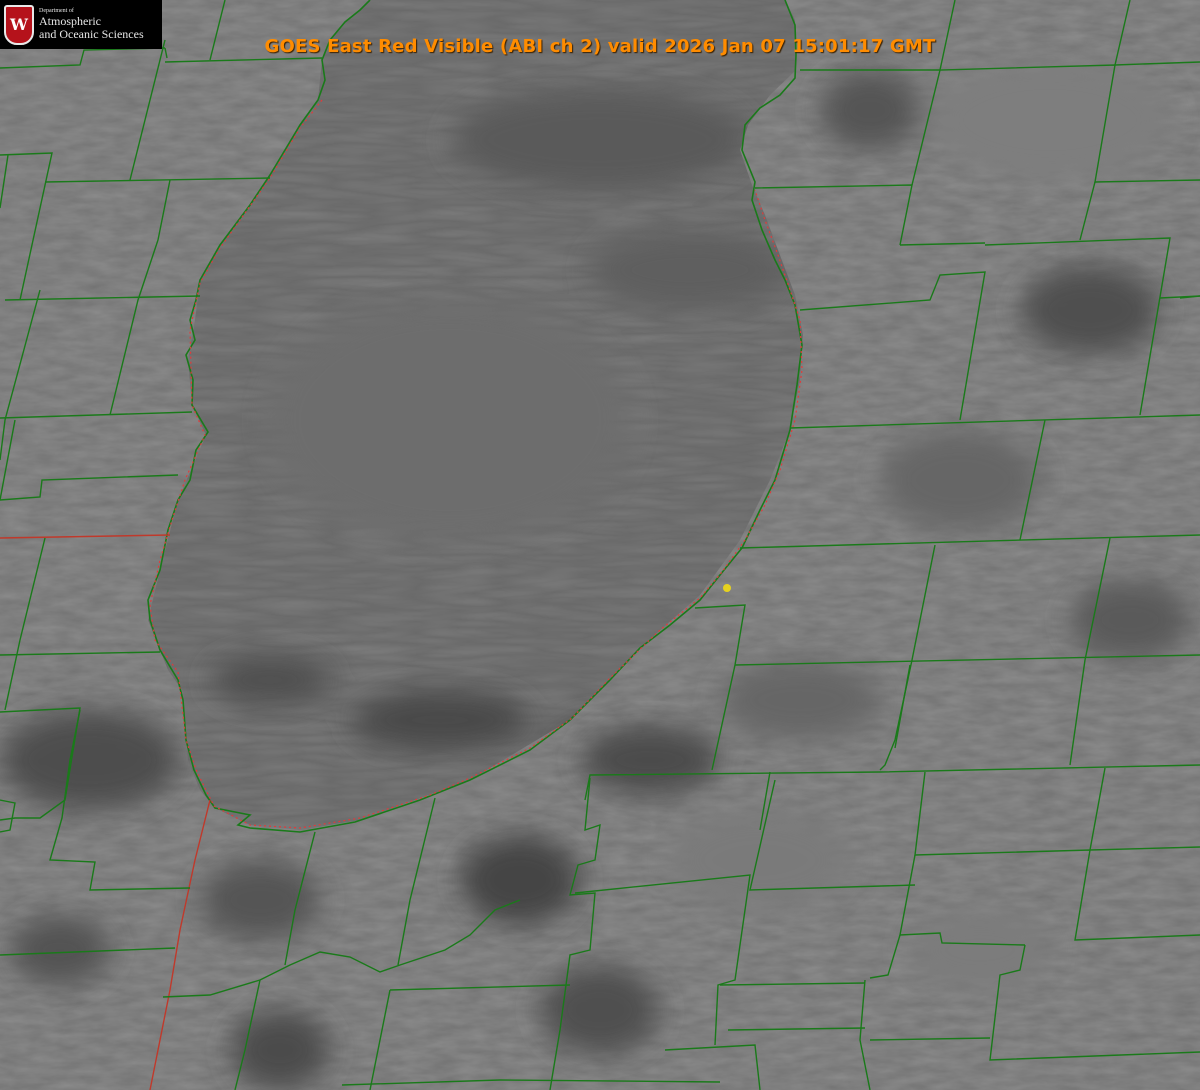 The image size is (1200, 1090). I want to click on station-marker, so click(727, 588).